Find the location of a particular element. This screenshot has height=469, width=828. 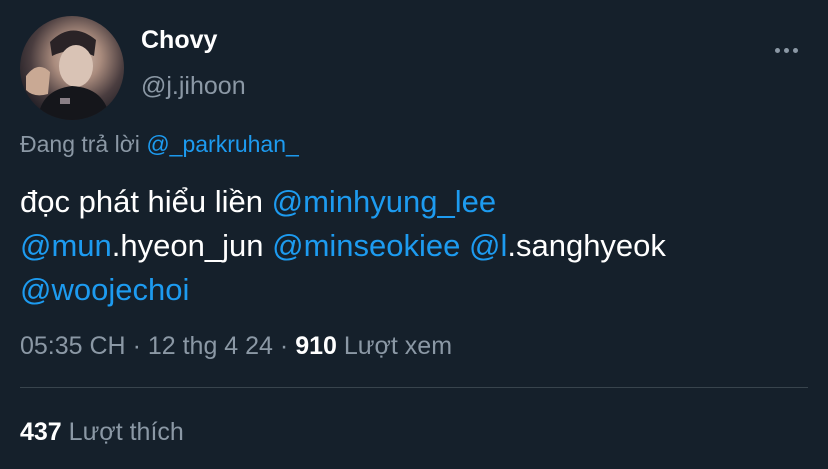

author-display-name: Chovy is located at coordinates (179, 40).